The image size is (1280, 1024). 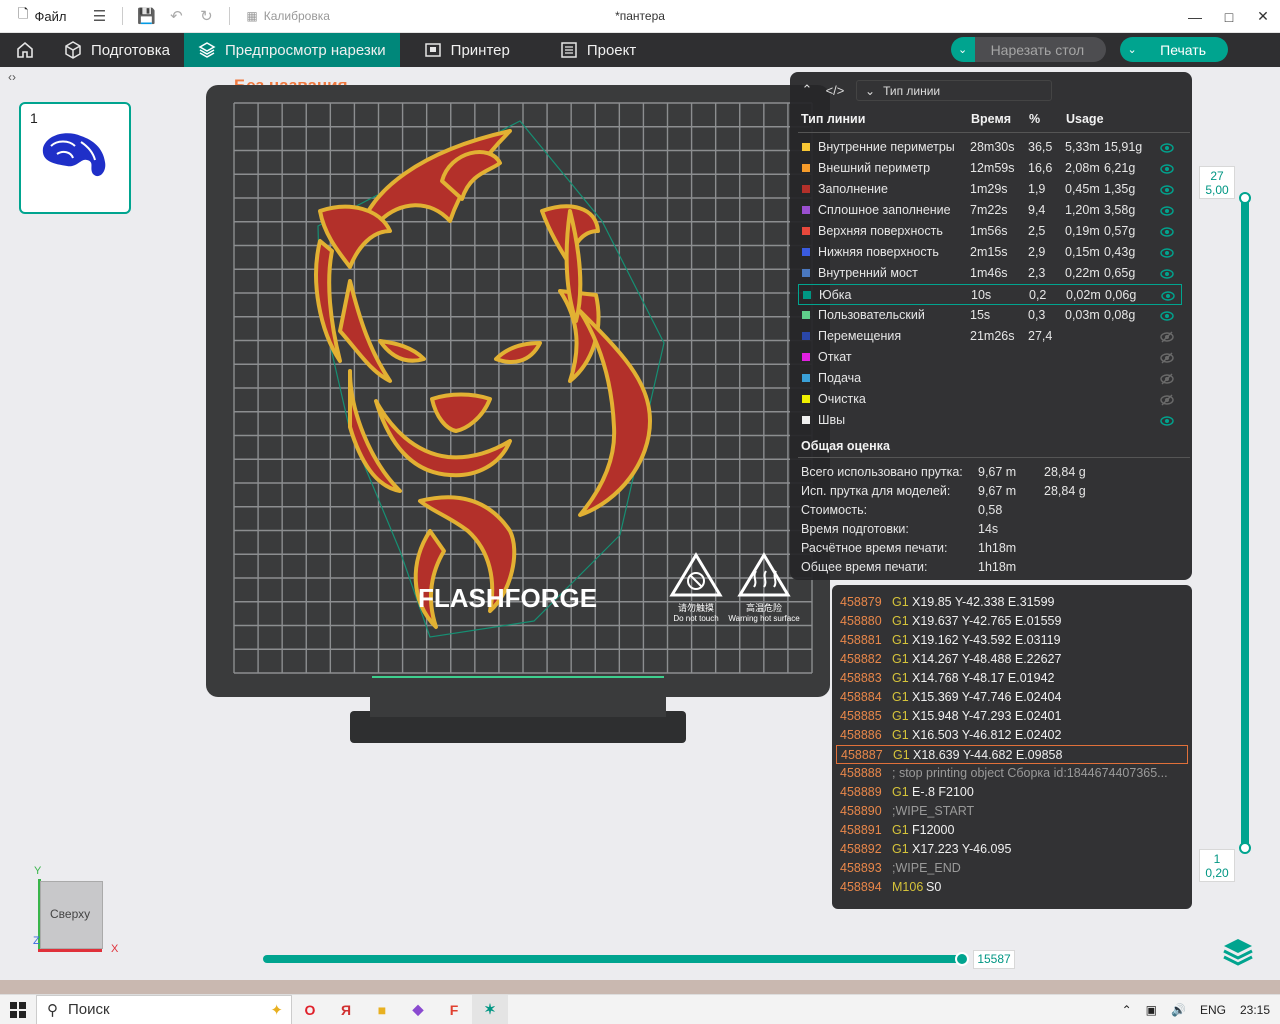 What do you see at coordinates (75, 158) in the screenshot?
I see `plate-thumbnail: 1` at bounding box center [75, 158].